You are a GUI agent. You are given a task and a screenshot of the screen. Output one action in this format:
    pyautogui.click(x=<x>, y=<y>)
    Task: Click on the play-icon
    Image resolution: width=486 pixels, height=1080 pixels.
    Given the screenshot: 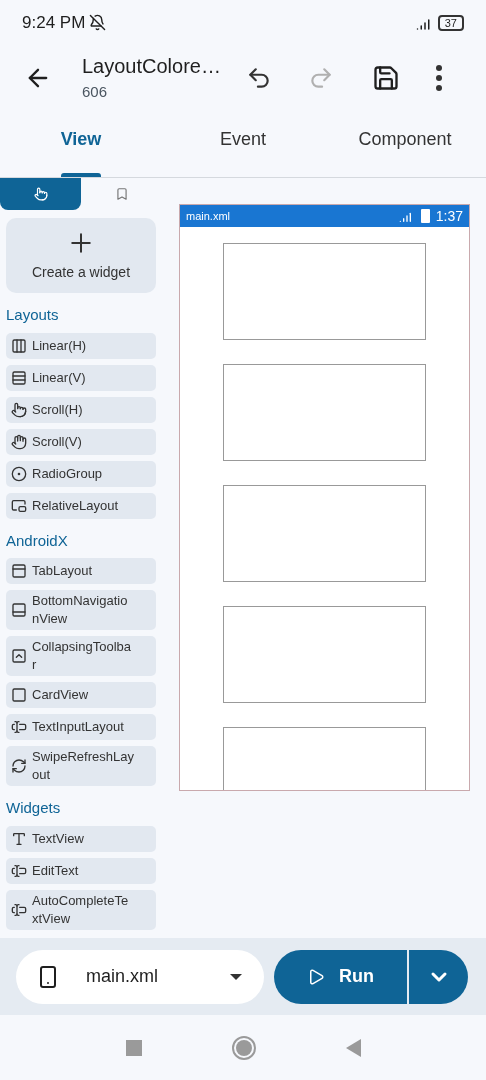 What is the action you would take?
    pyautogui.click(x=316, y=976)
    